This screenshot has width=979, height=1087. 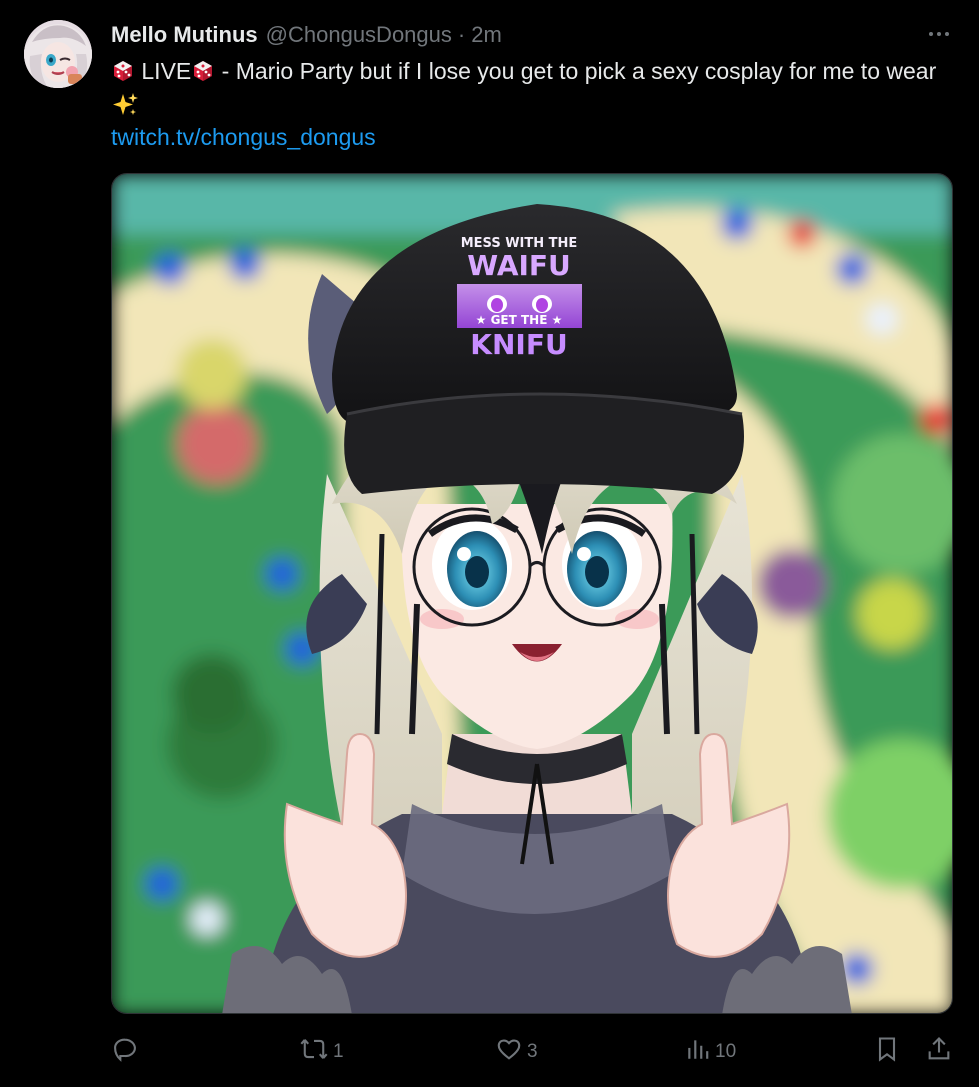 I want to click on like-button: 3, so click(x=516, y=1052).